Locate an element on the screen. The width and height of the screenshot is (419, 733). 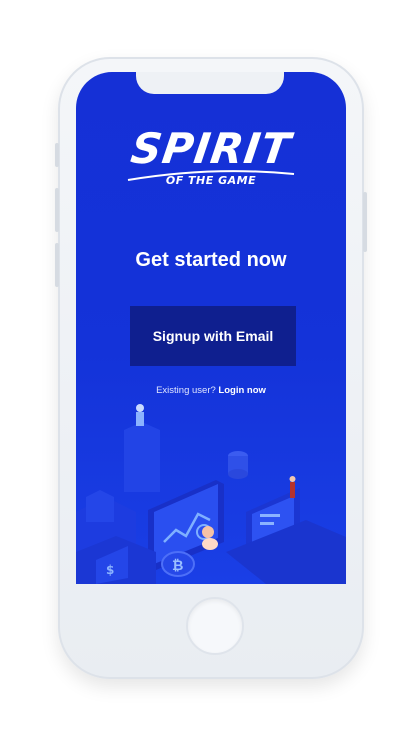
phone-side-button is located at coordinates (57, 155).